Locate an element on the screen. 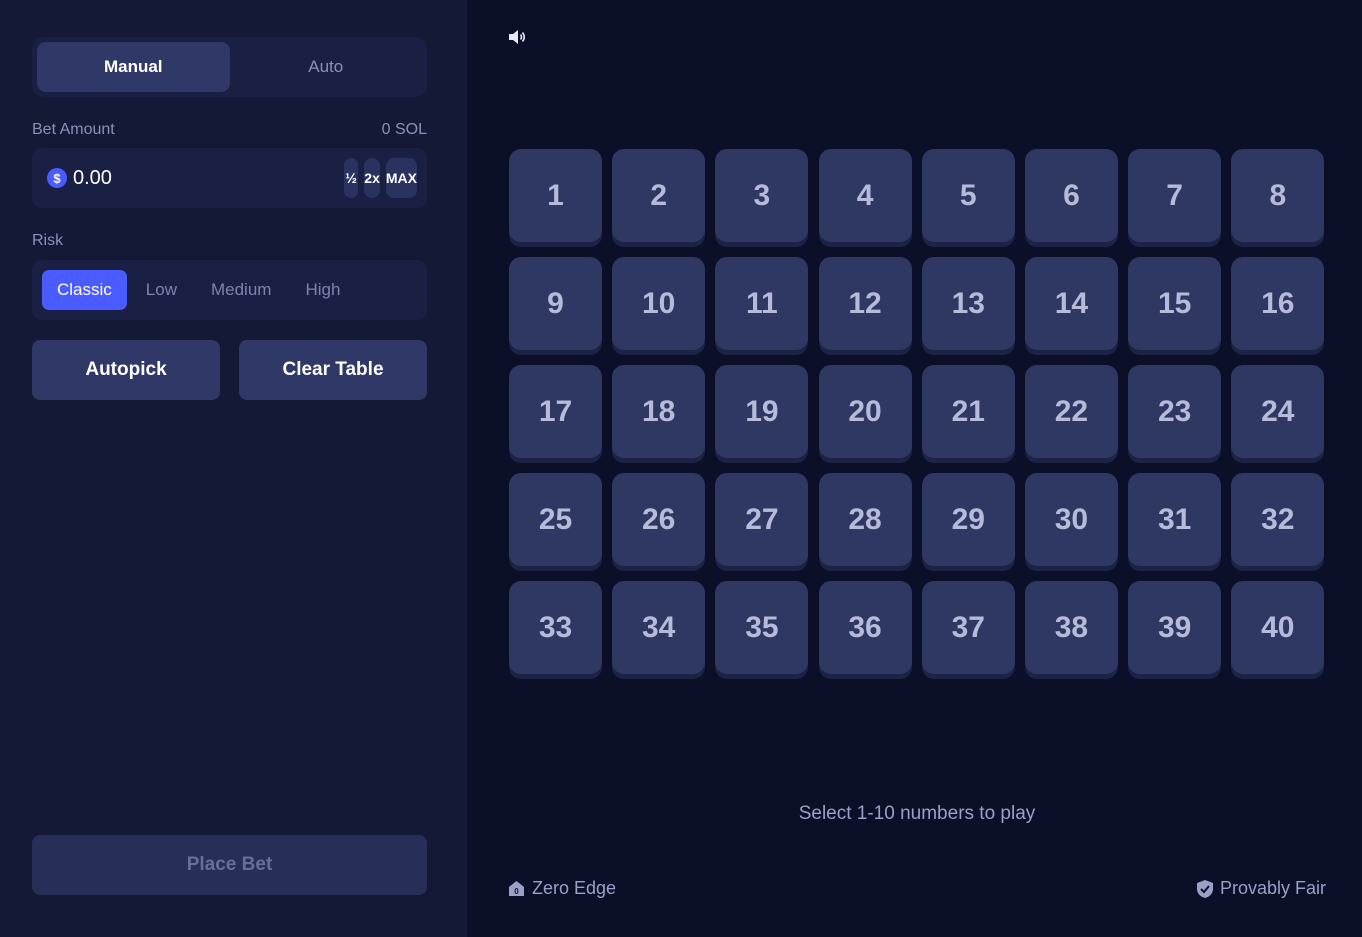 This screenshot has height=937, width=1362. bet-amount-input is located at coordinates (205, 178).